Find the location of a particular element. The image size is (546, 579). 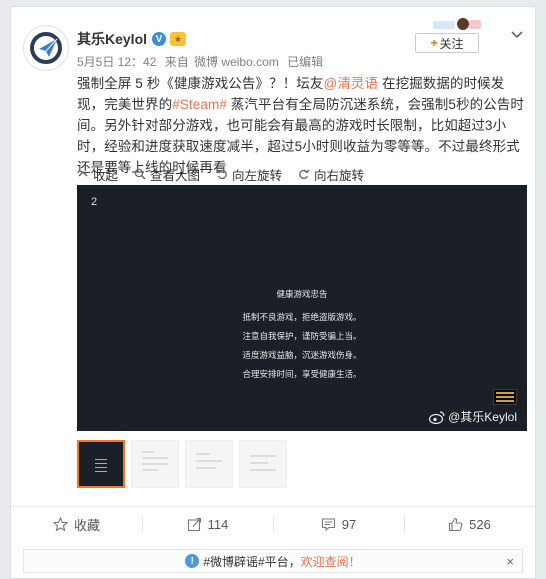

notice-line: 注意自我保护，谨防受骗上当。 is located at coordinates (302, 336).